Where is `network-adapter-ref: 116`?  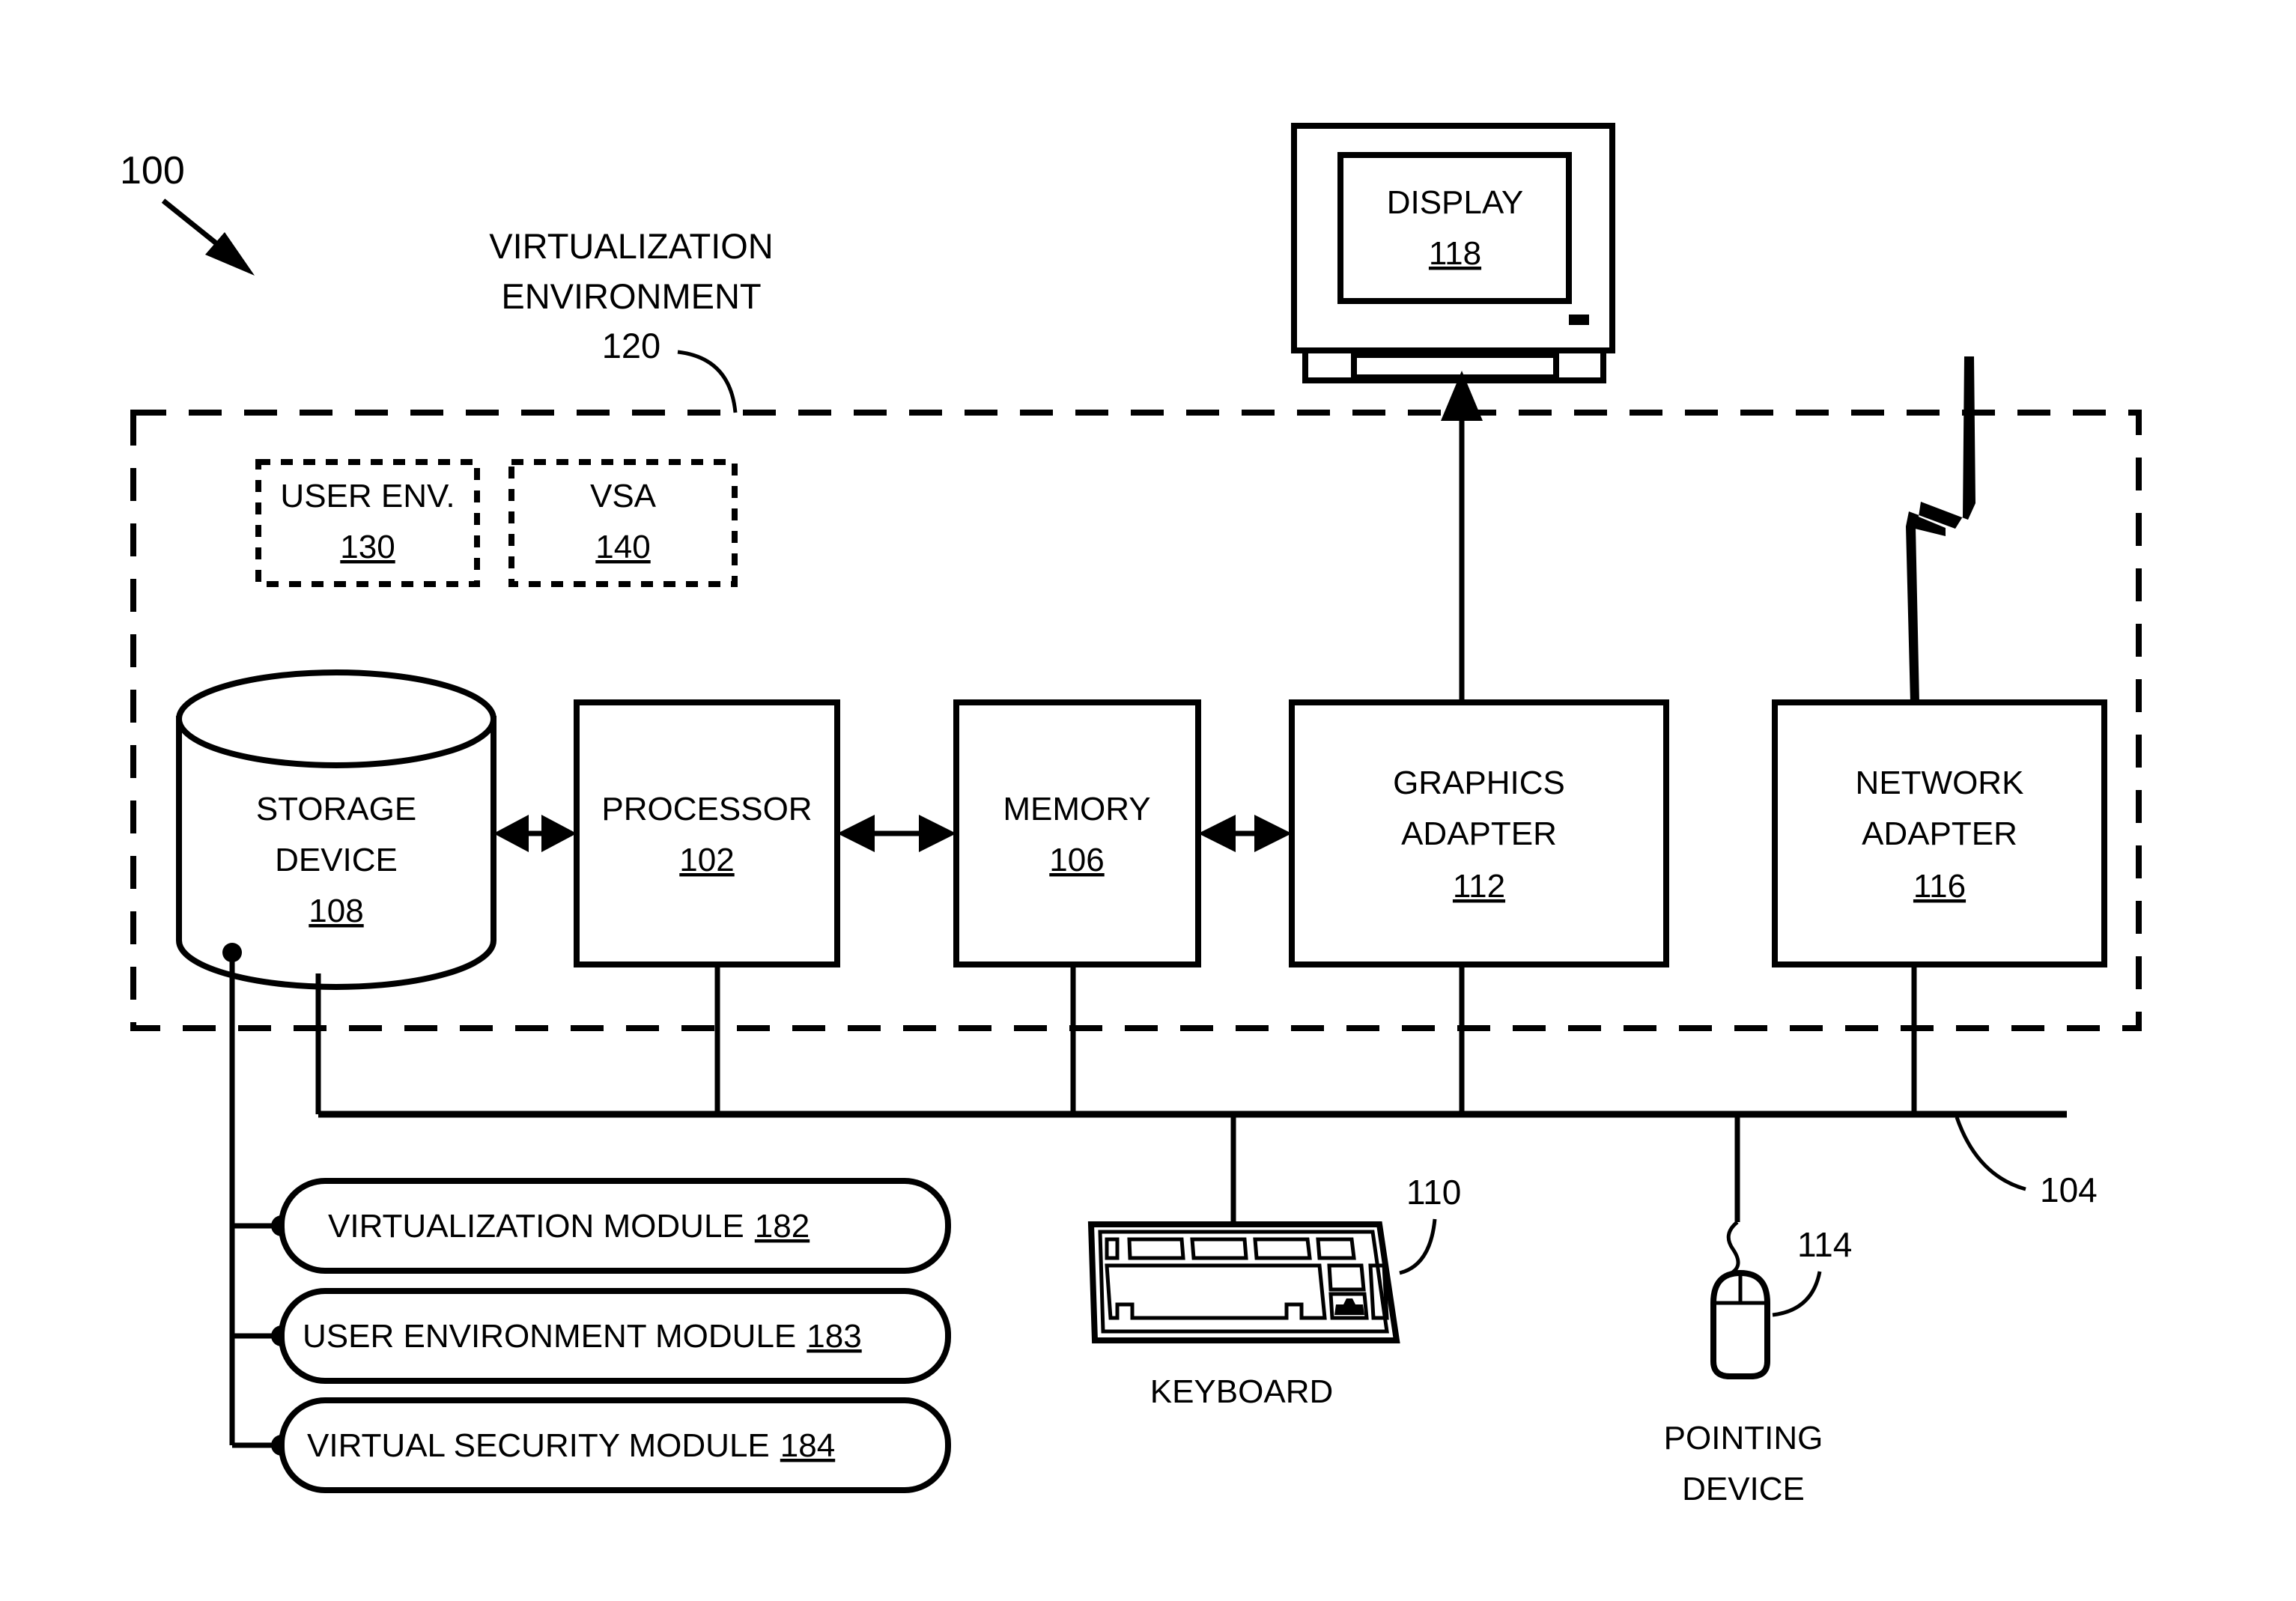
network-adapter-ref: 116 is located at coordinates (1939, 886).